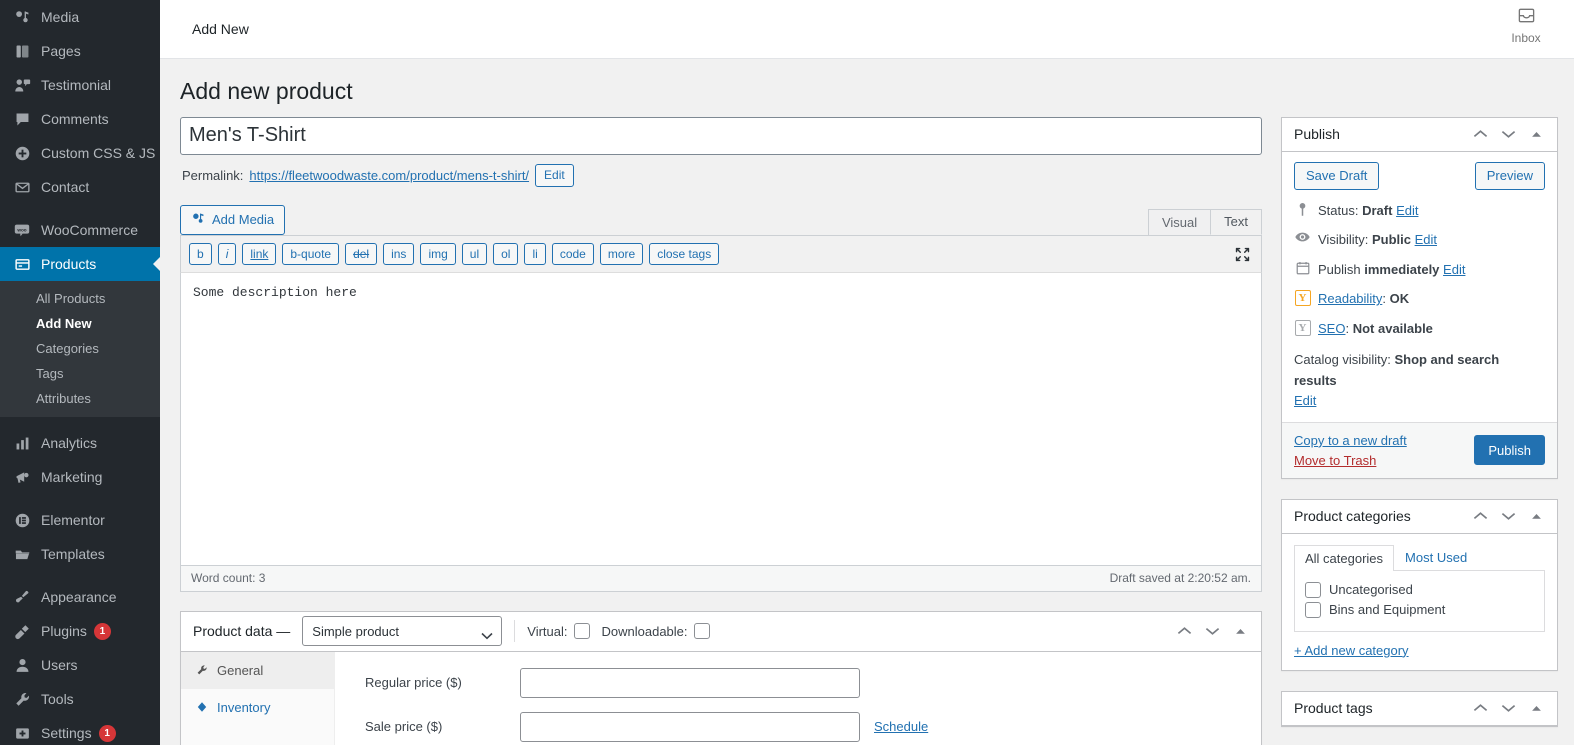 The height and width of the screenshot is (745, 1574). I want to click on sidebar-item-users: Users, so click(80, 665).